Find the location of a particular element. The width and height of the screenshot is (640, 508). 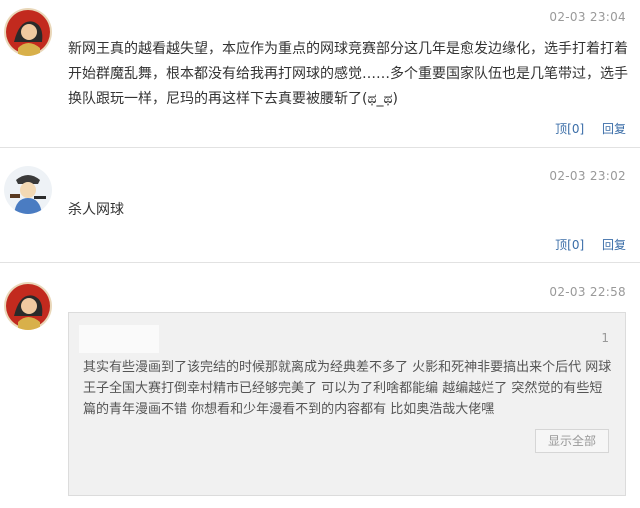

comment-text: 杀人网球 is located at coordinates (96, 210).